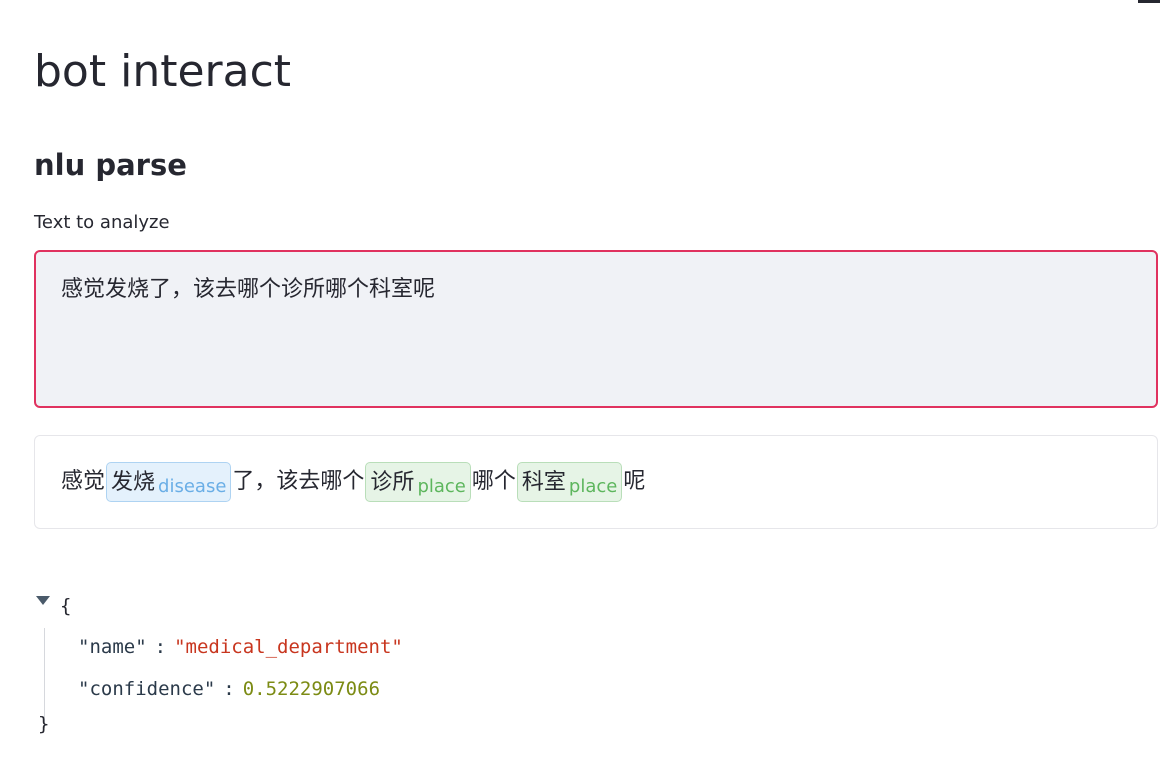 Image resolution: width=1176 pixels, height=757 pixels. Describe the element at coordinates (43, 600) in the screenshot. I see `collapse-triangle-icon` at that location.